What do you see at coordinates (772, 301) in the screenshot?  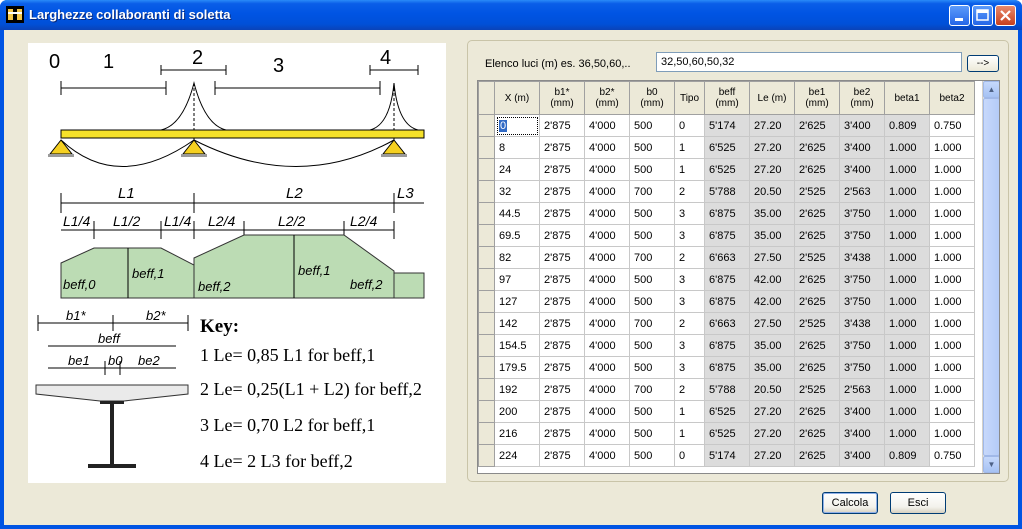 I see `table-cell: 42.00` at bounding box center [772, 301].